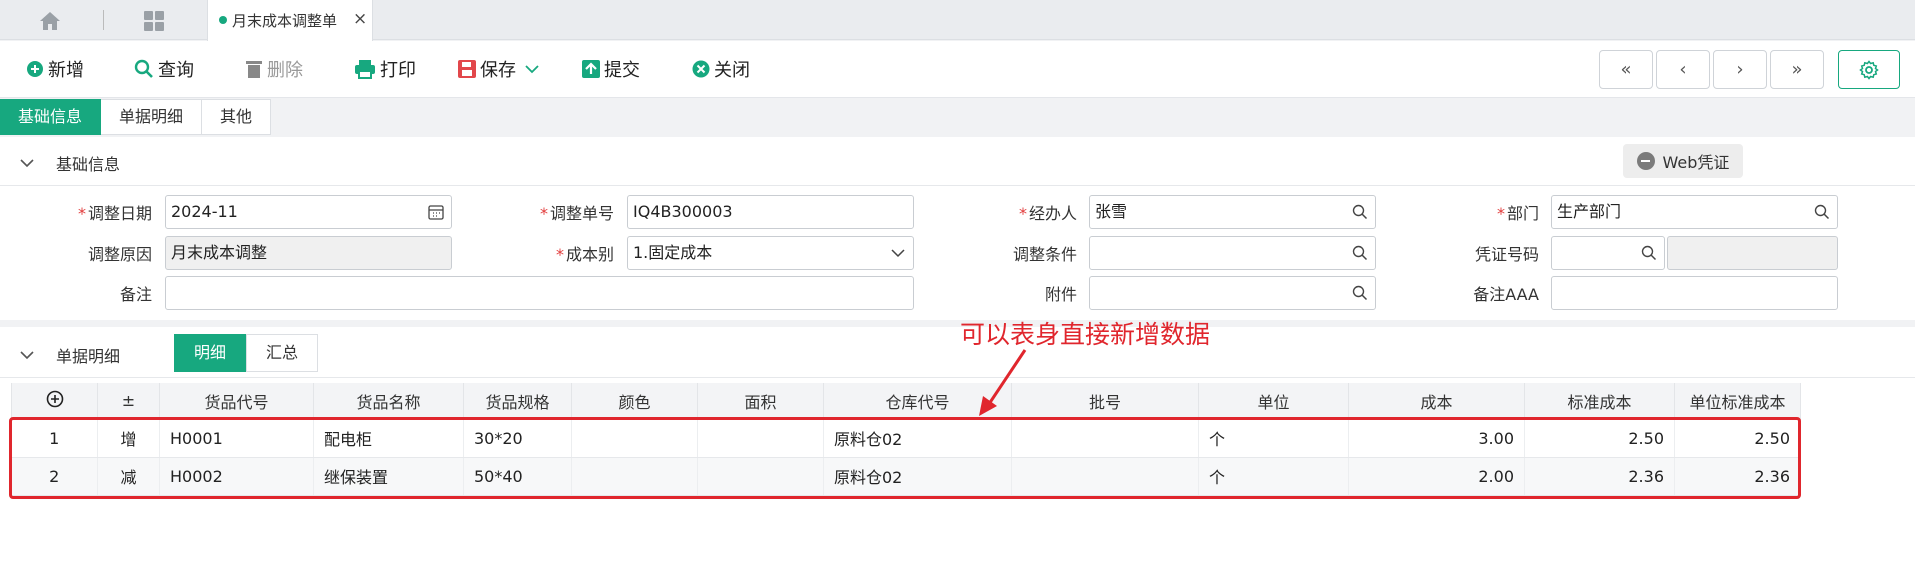 This screenshot has width=1915, height=572. Describe the element at coordinates (282, 353) in the screenshot. I see `tab-summary: 汇总` at that location.